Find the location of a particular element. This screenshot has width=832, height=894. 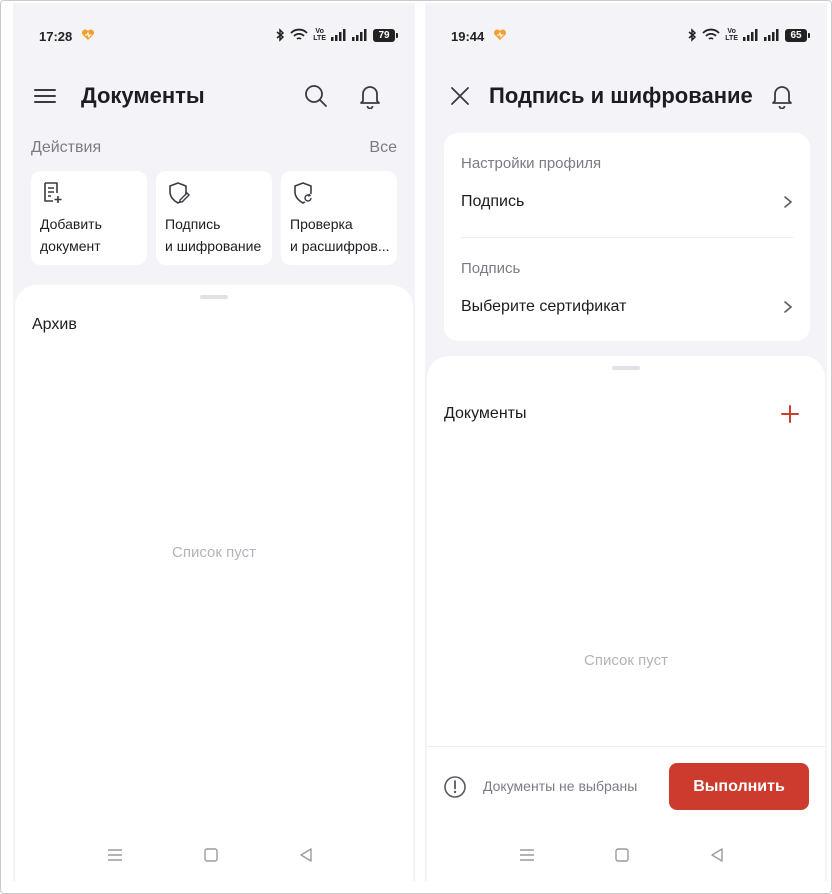

card-label-line1: Добавить is located at coordinates (71, 224).